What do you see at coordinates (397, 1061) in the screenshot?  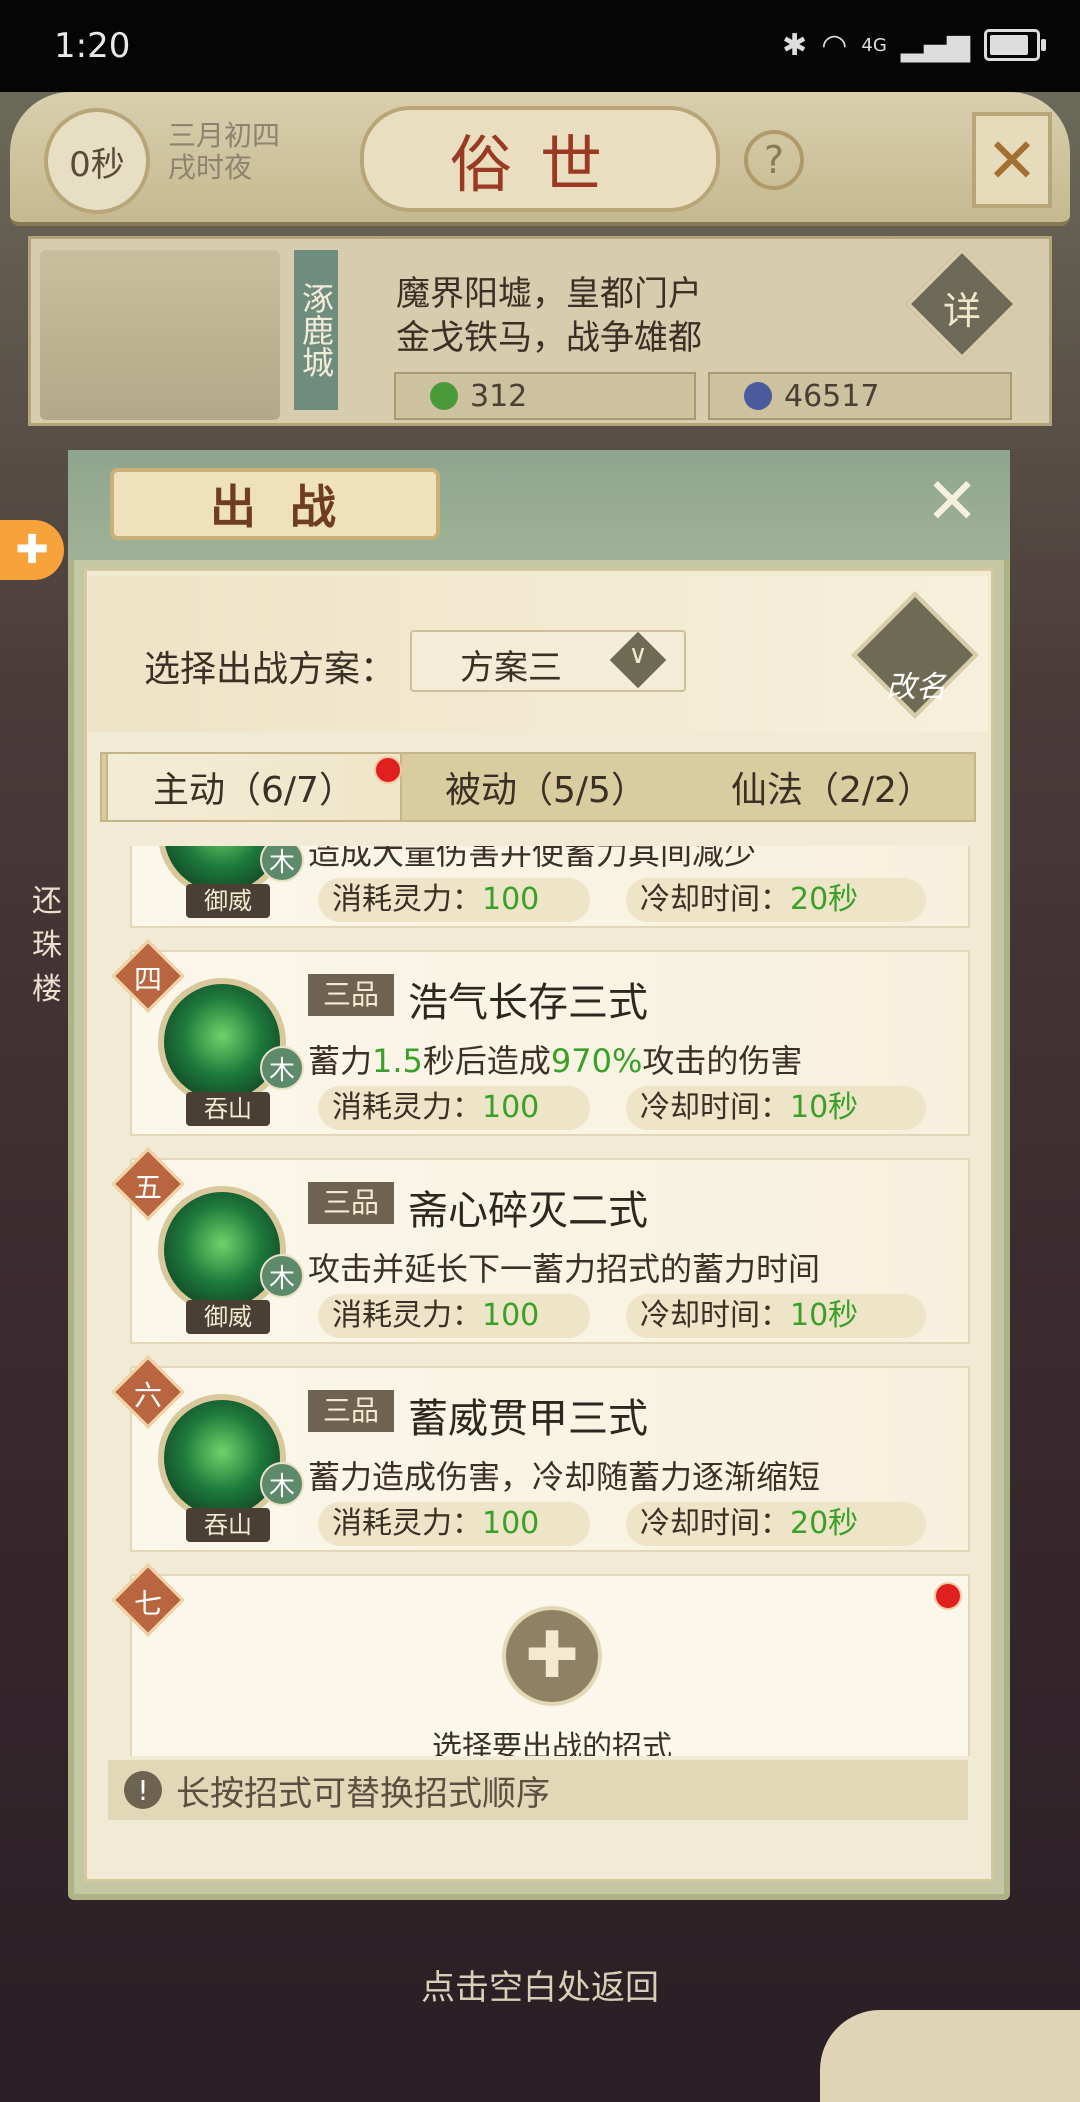 I see `desc-value: 1.5` at bounding box center [397, 1061].